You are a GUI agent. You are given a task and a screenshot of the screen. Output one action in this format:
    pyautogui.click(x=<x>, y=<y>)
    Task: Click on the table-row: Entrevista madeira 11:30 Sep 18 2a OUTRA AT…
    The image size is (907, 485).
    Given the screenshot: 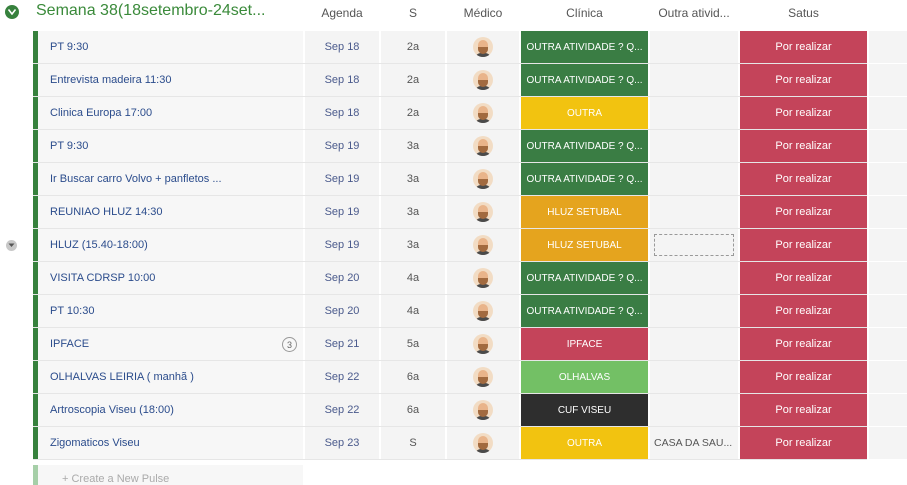 What is the action you would take?
    pyautogui.click(x=453, y=80)
    